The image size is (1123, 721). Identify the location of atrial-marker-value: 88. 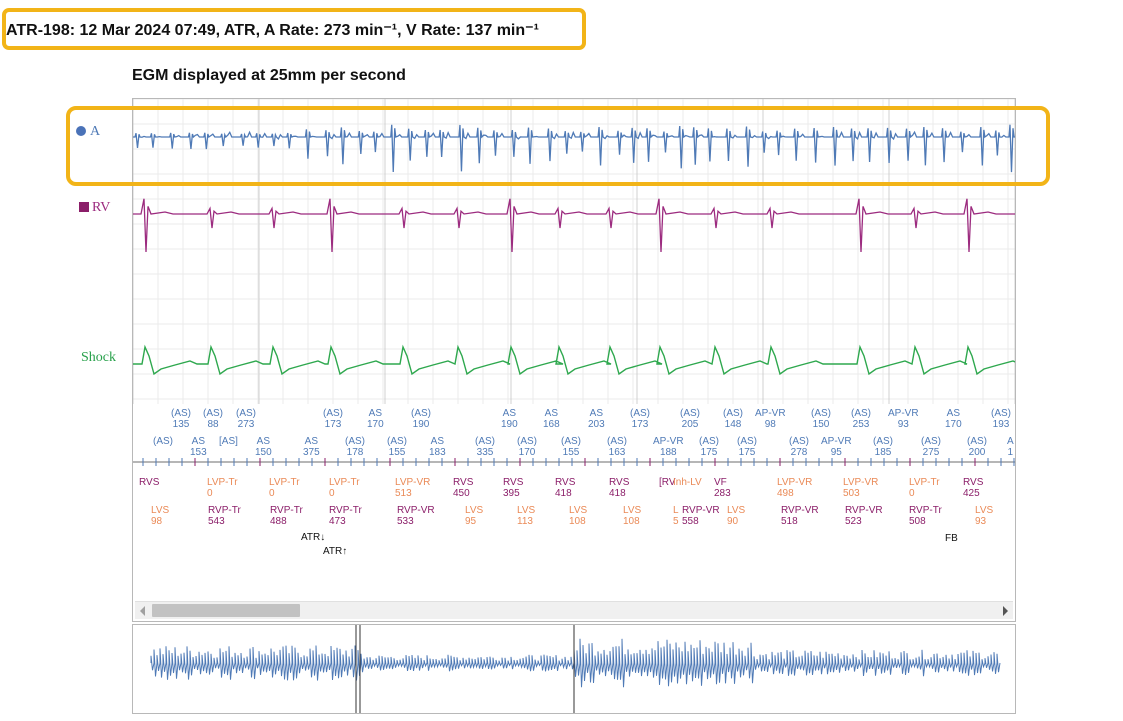
(213, 424).